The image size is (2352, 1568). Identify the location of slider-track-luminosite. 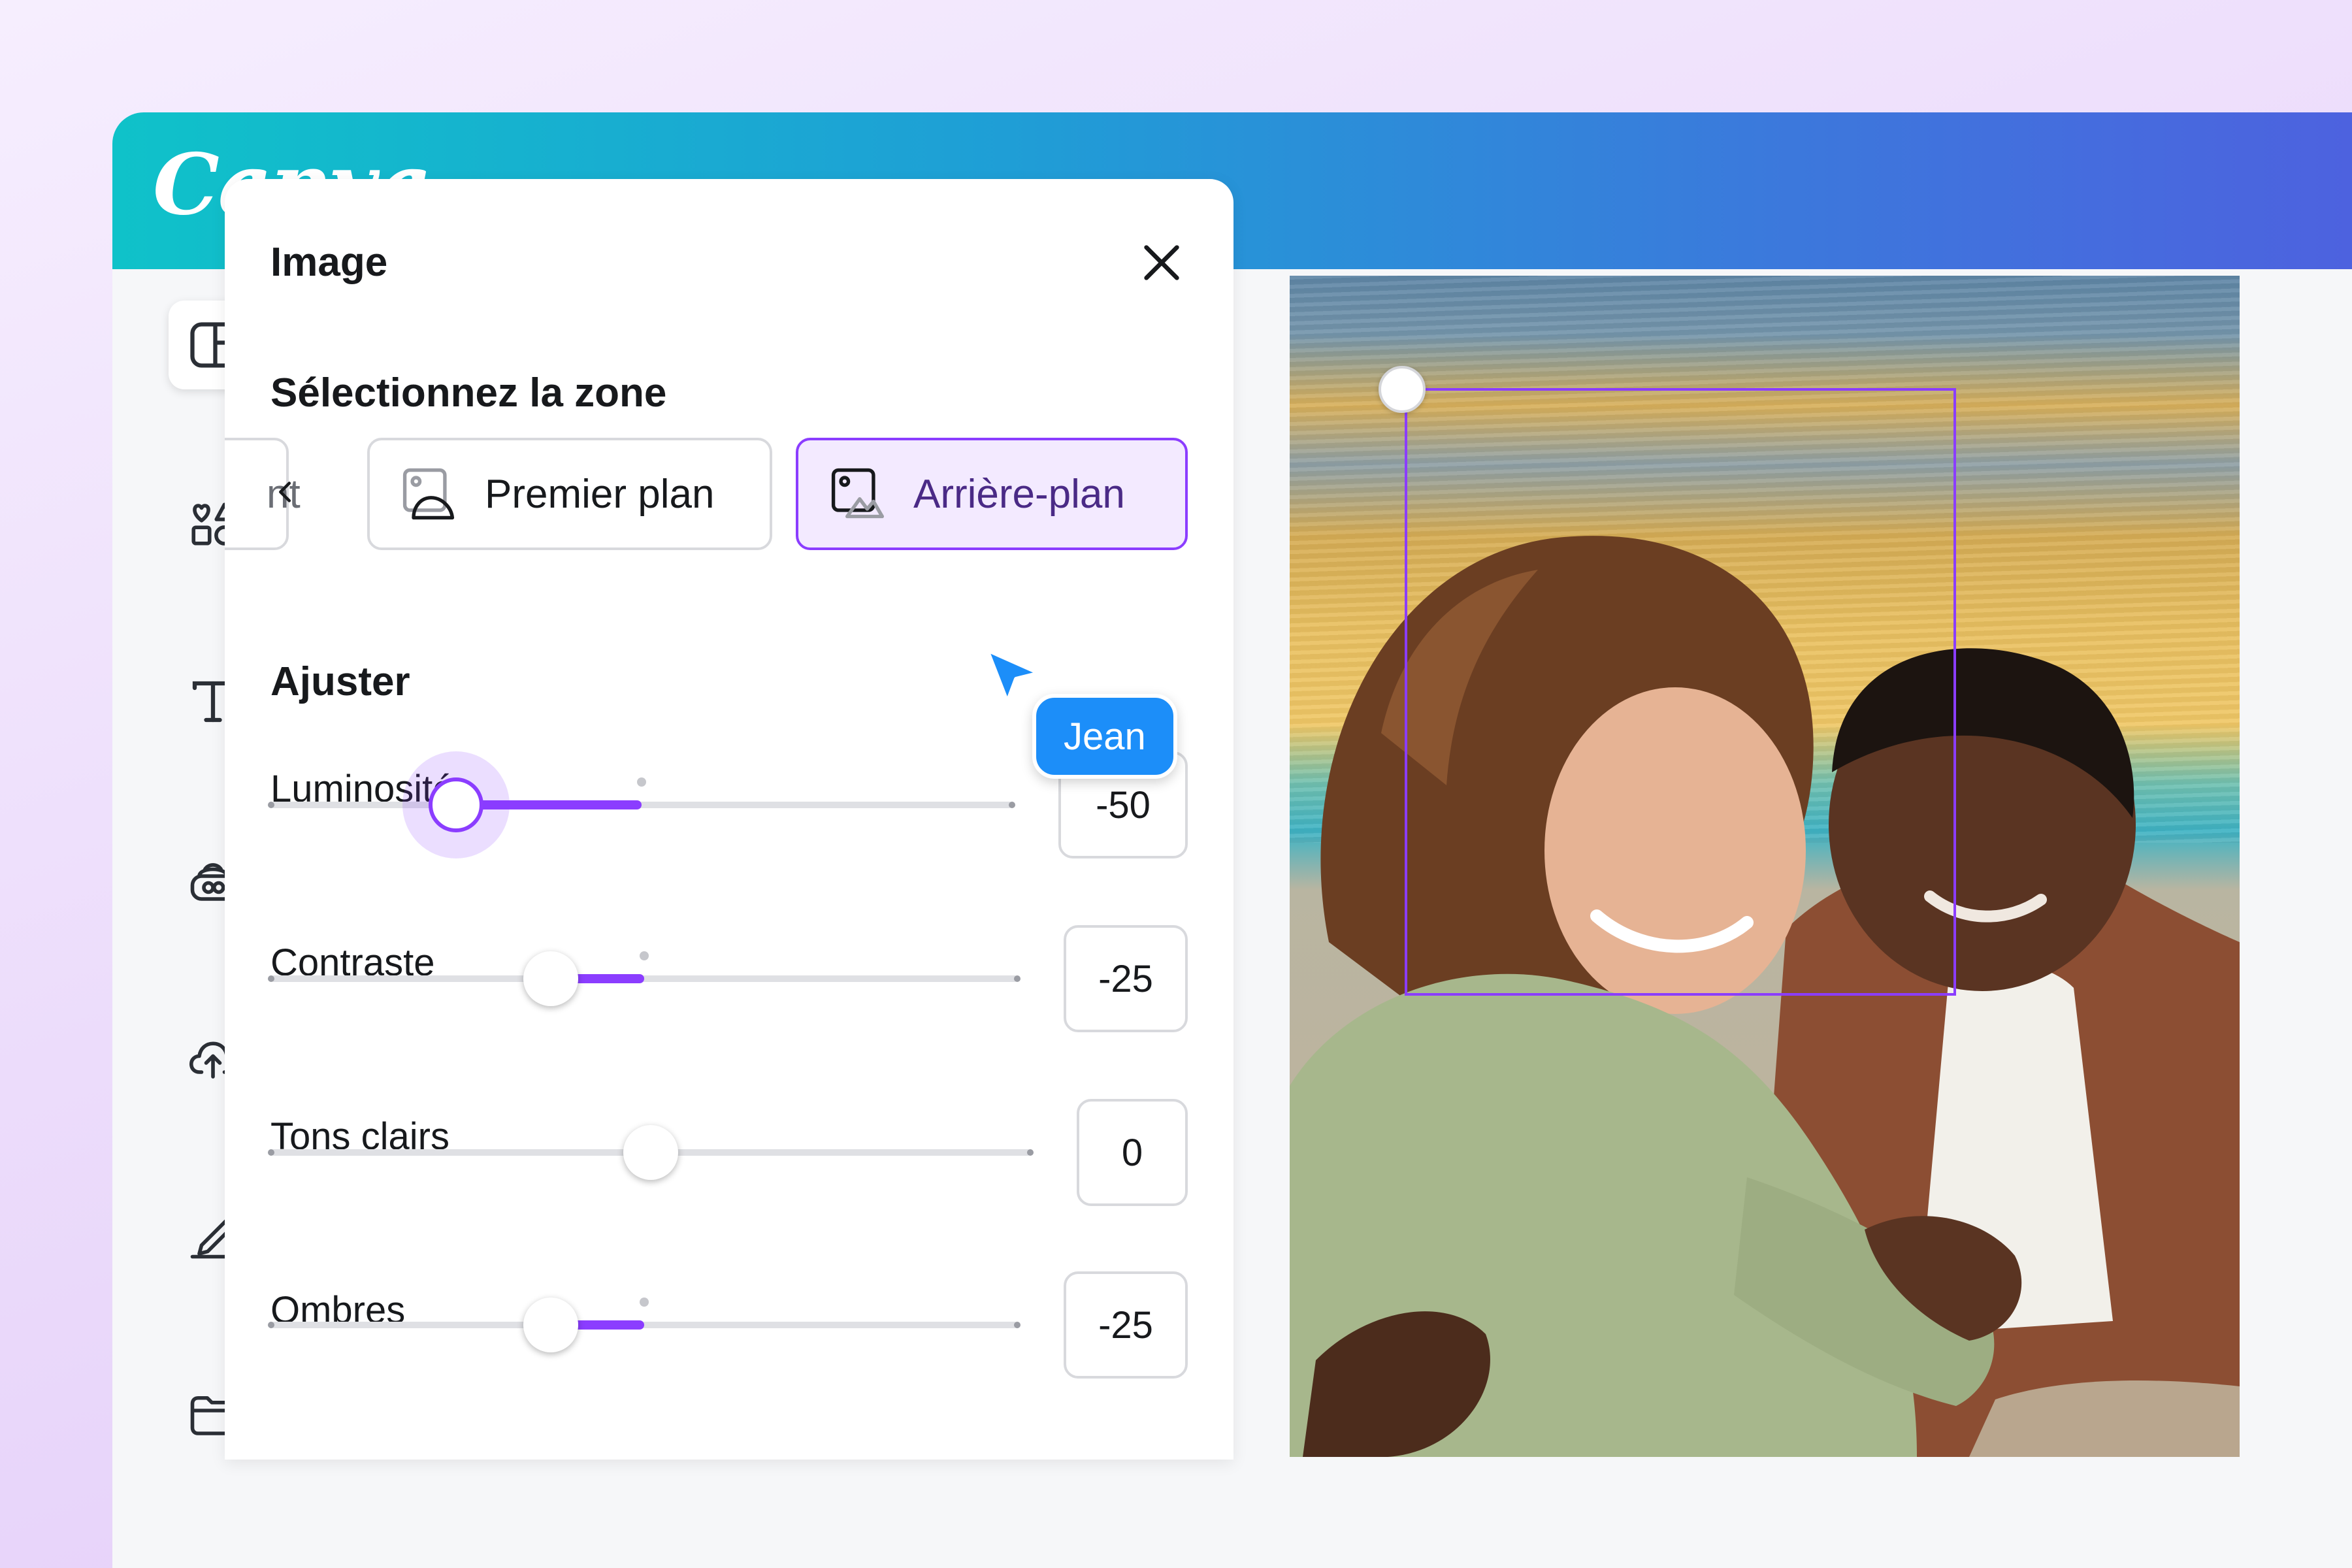
(641, 805).